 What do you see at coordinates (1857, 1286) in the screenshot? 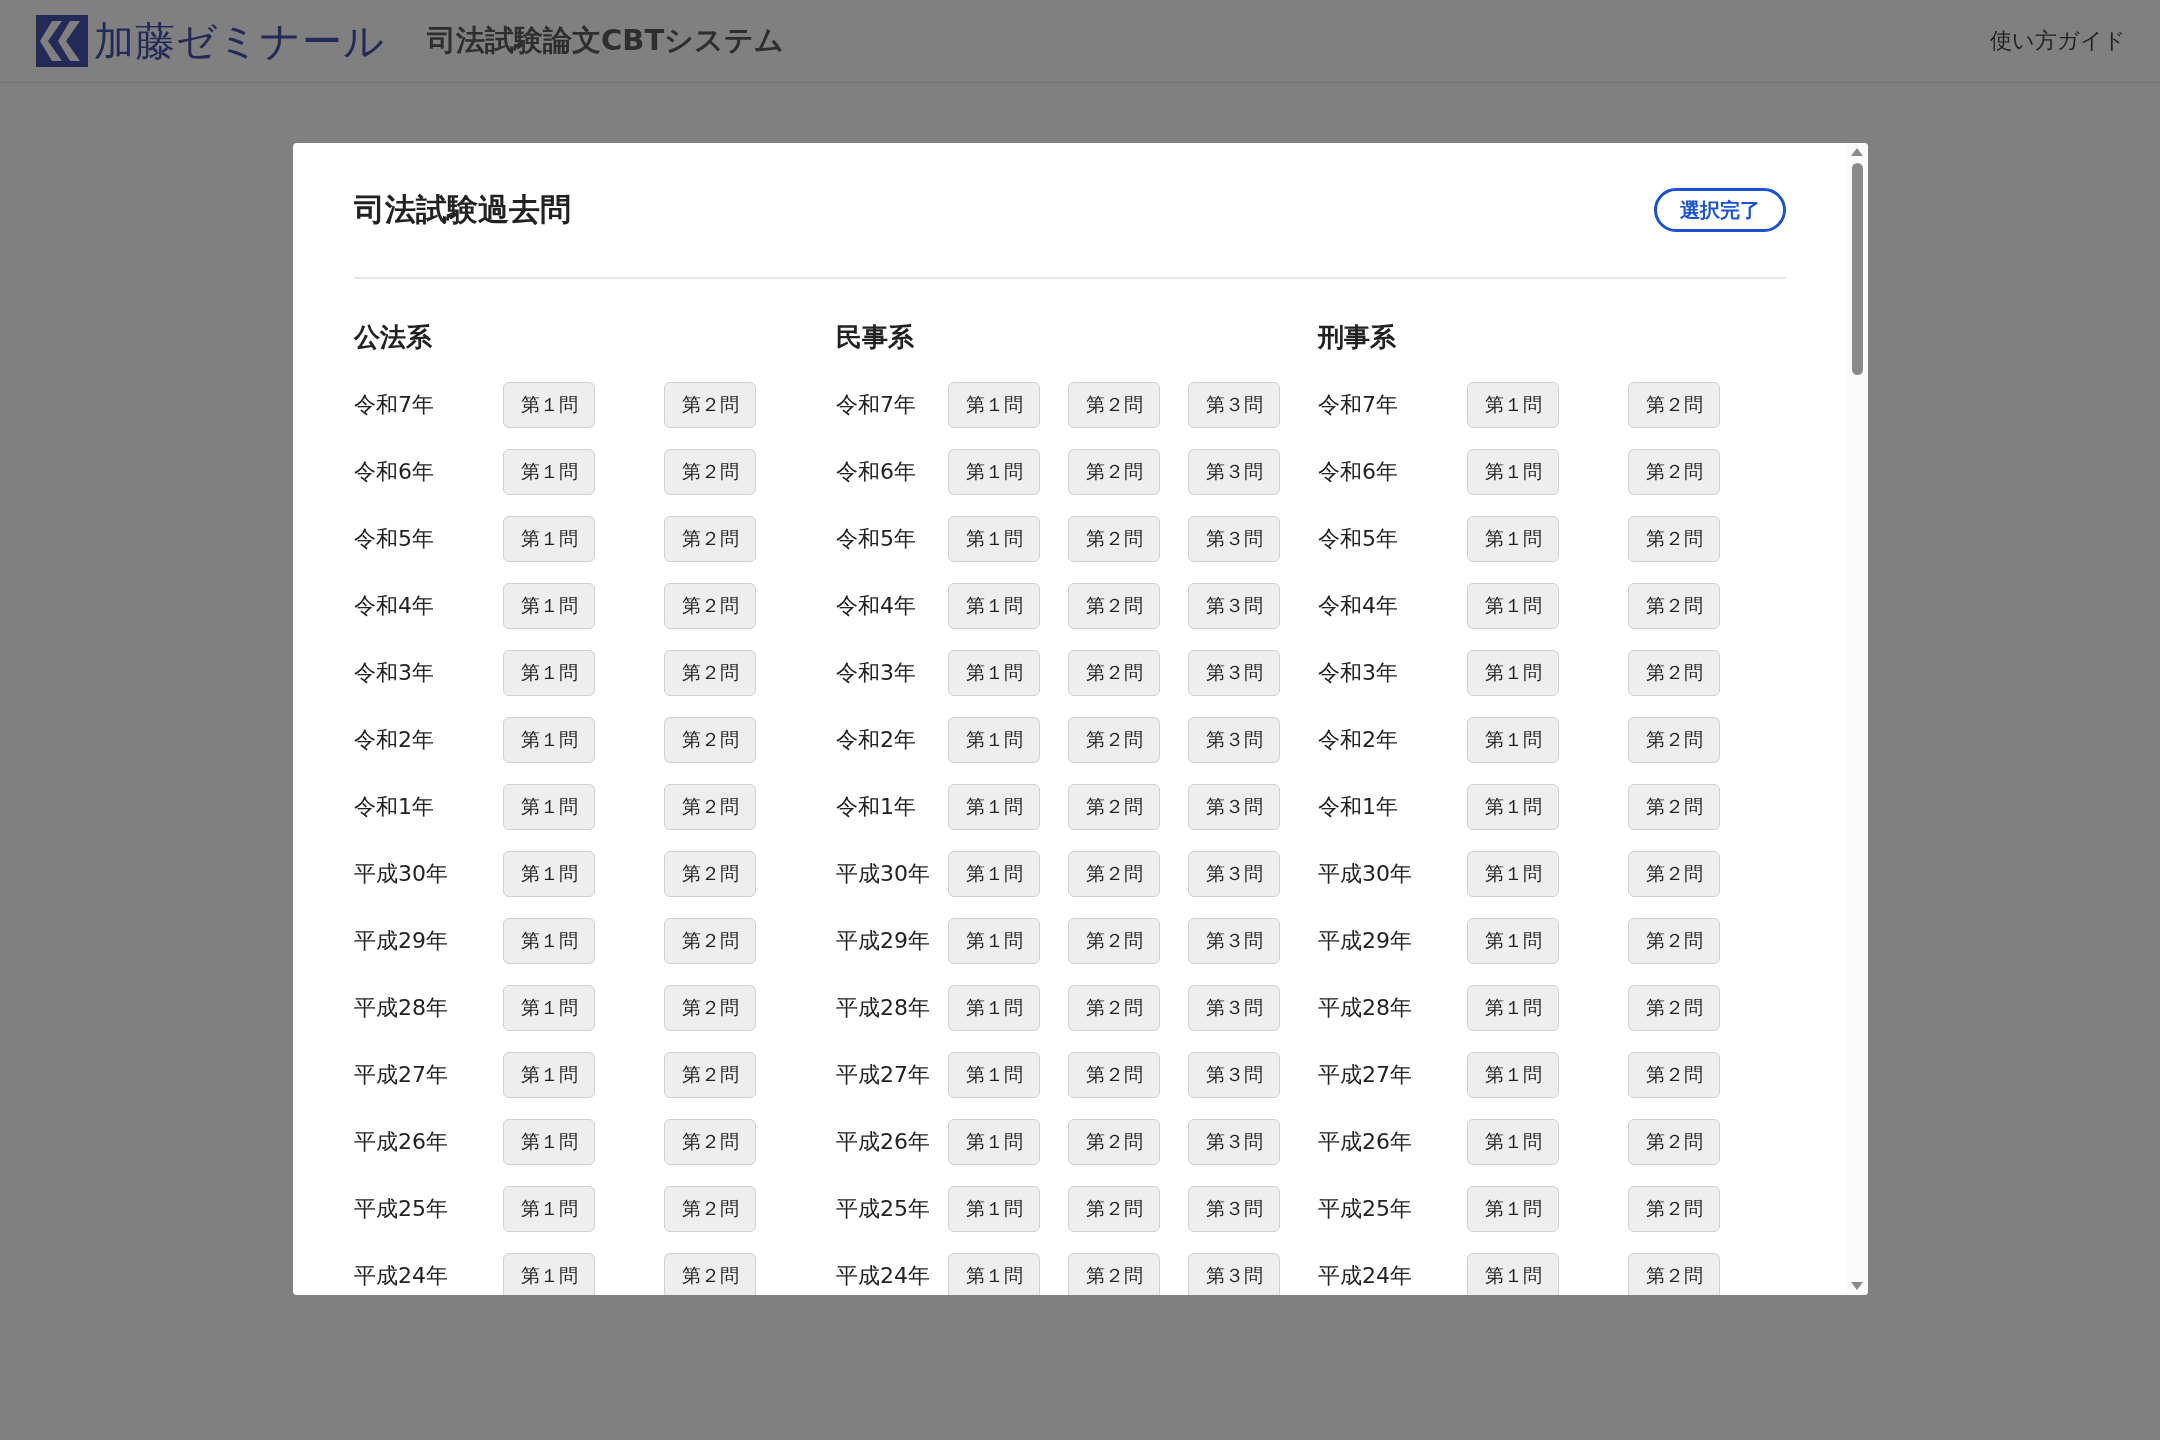
I see `scroll-down-icon` at bounding box center [1857, 1286].